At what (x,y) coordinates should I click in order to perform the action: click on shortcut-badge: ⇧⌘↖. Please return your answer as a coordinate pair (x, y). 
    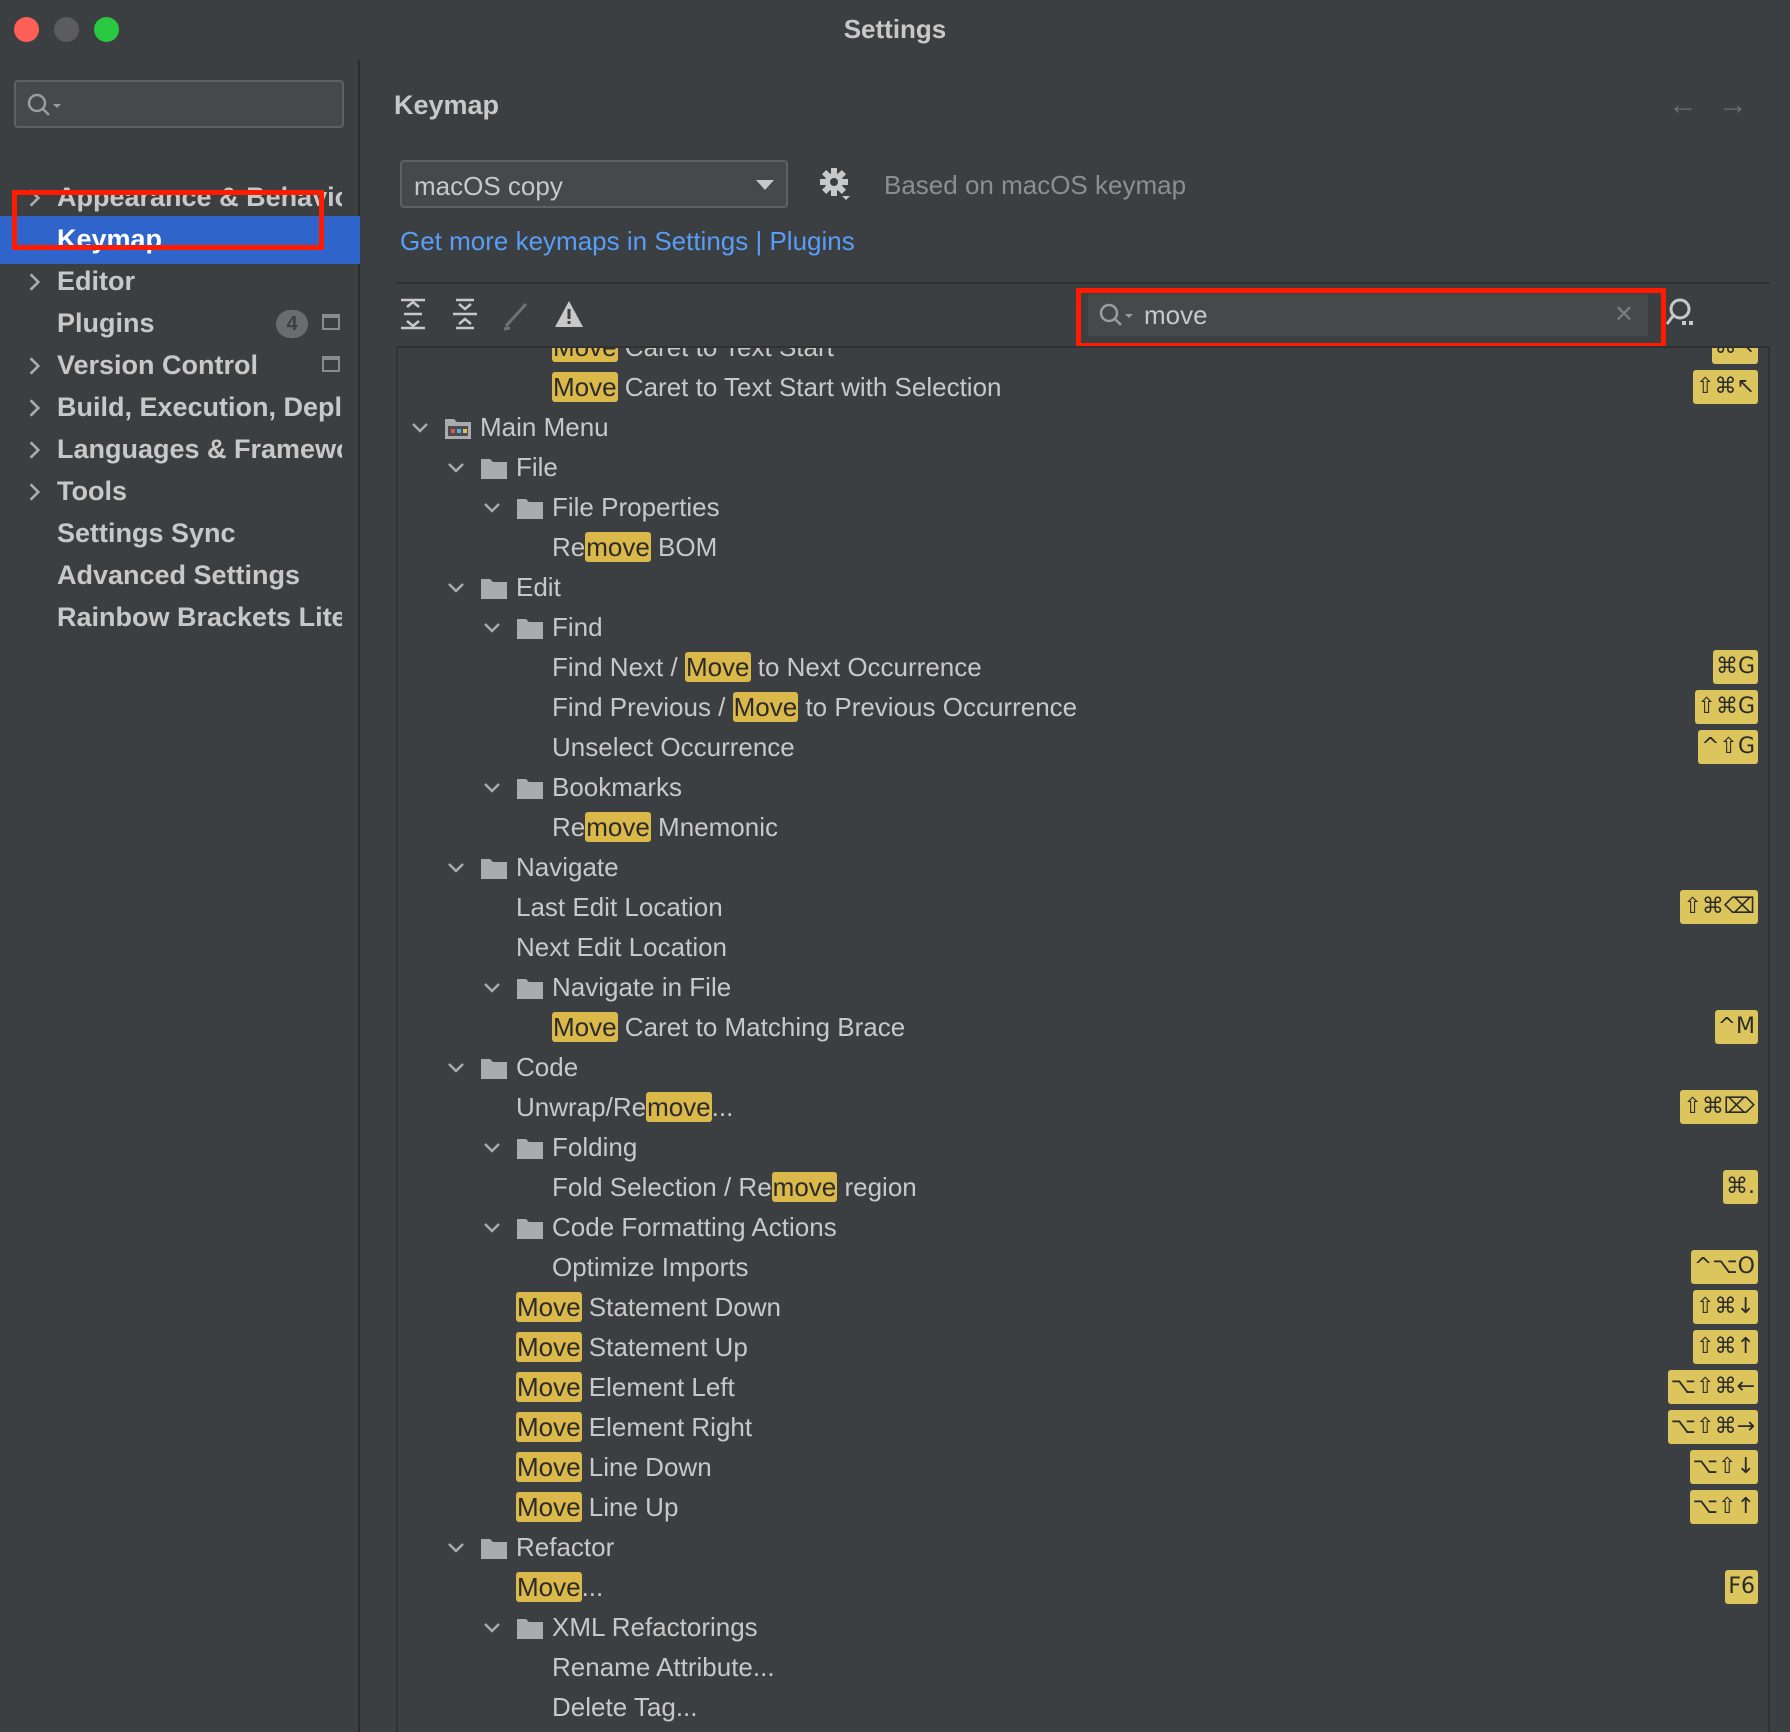
    Looking at the image, I should click on (1725, 387).